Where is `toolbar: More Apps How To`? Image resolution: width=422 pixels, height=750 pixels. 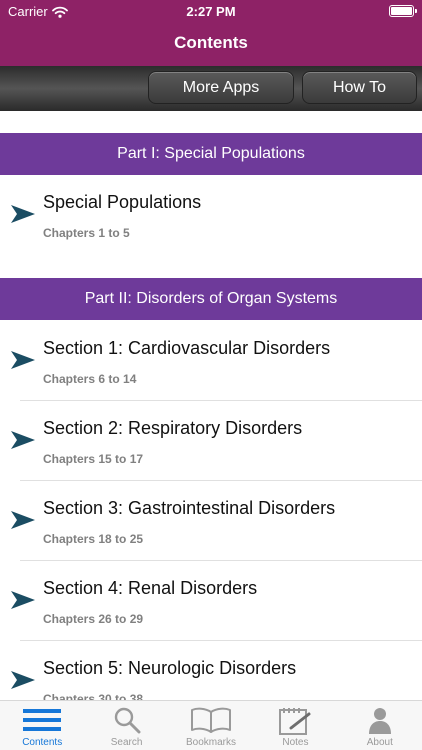 toolbar: More Apps How To is located at coordinates (211, 88).